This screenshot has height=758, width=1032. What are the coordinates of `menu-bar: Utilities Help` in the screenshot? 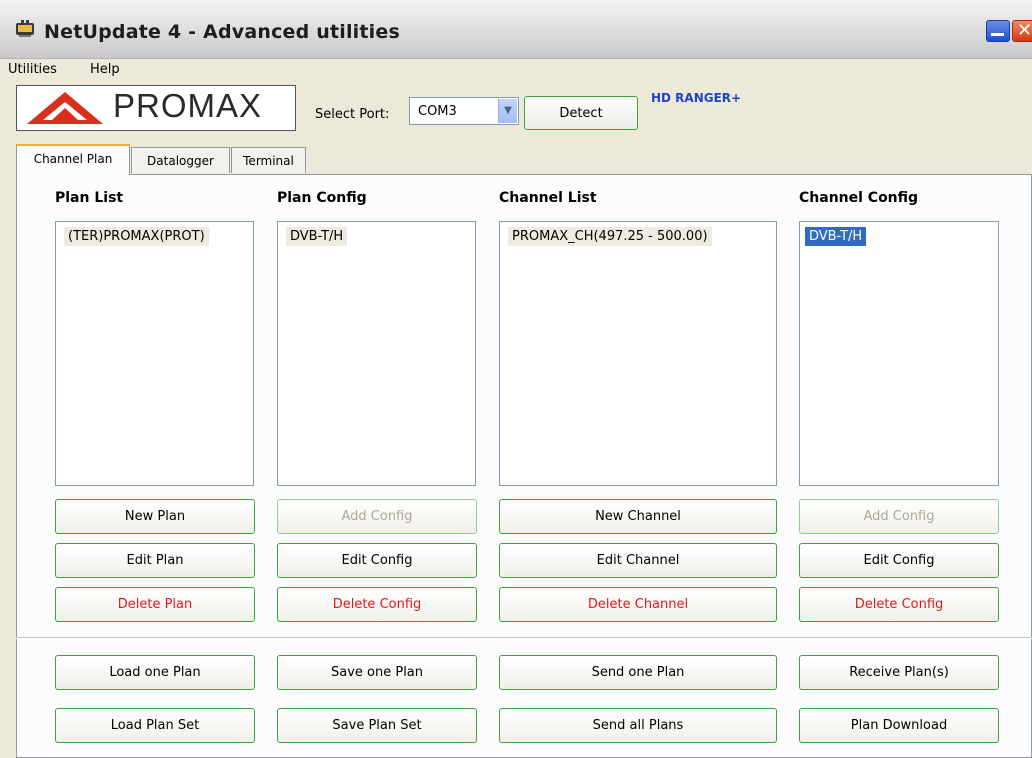 It's located at (520, 69).